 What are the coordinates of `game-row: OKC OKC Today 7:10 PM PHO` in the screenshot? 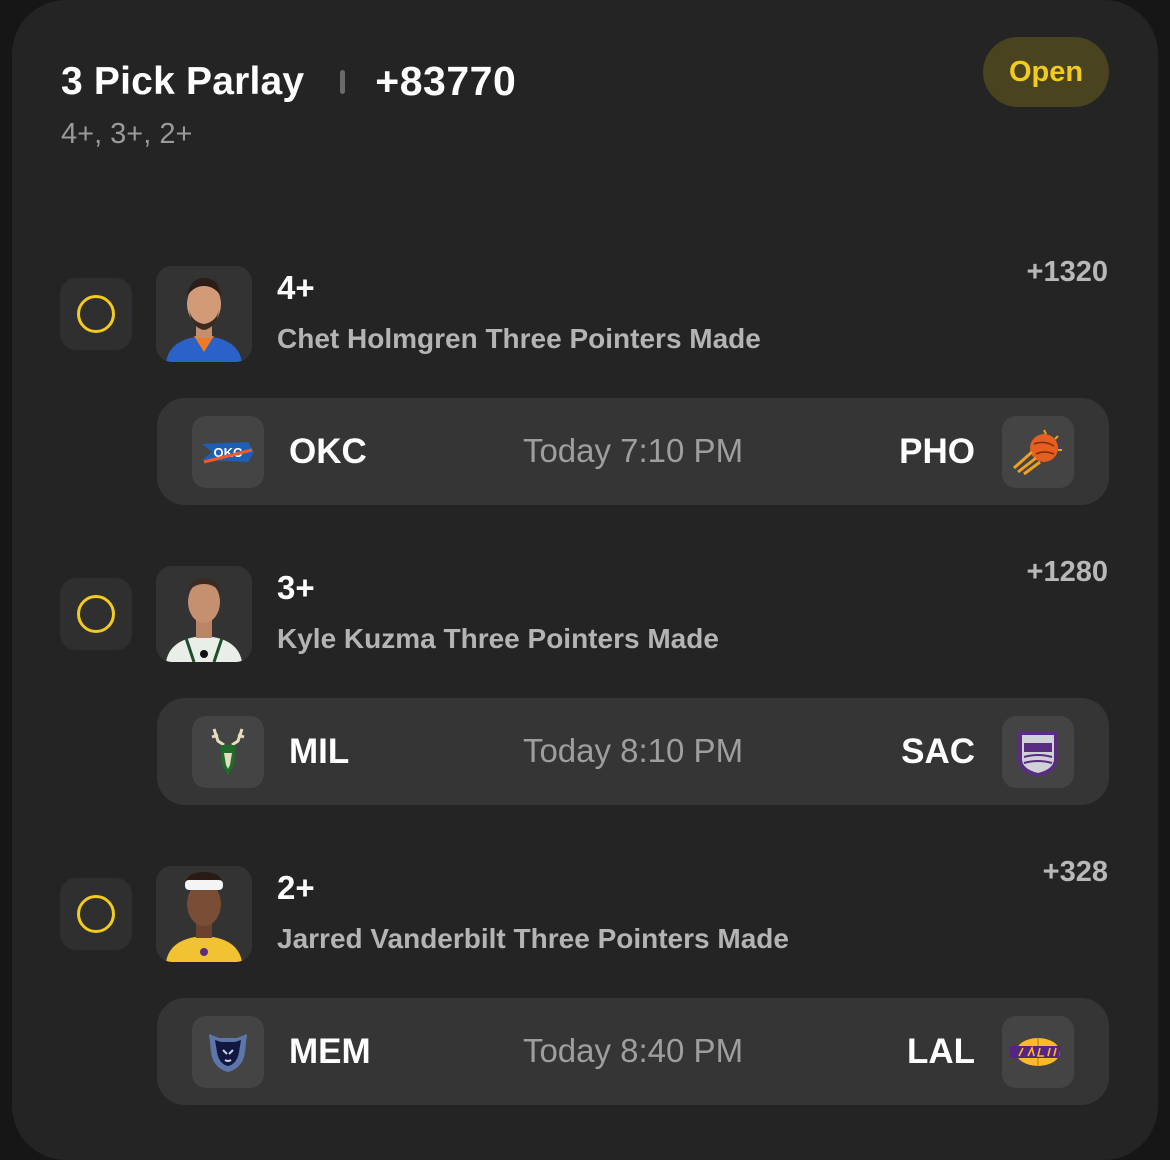 It's located at (633, 451).